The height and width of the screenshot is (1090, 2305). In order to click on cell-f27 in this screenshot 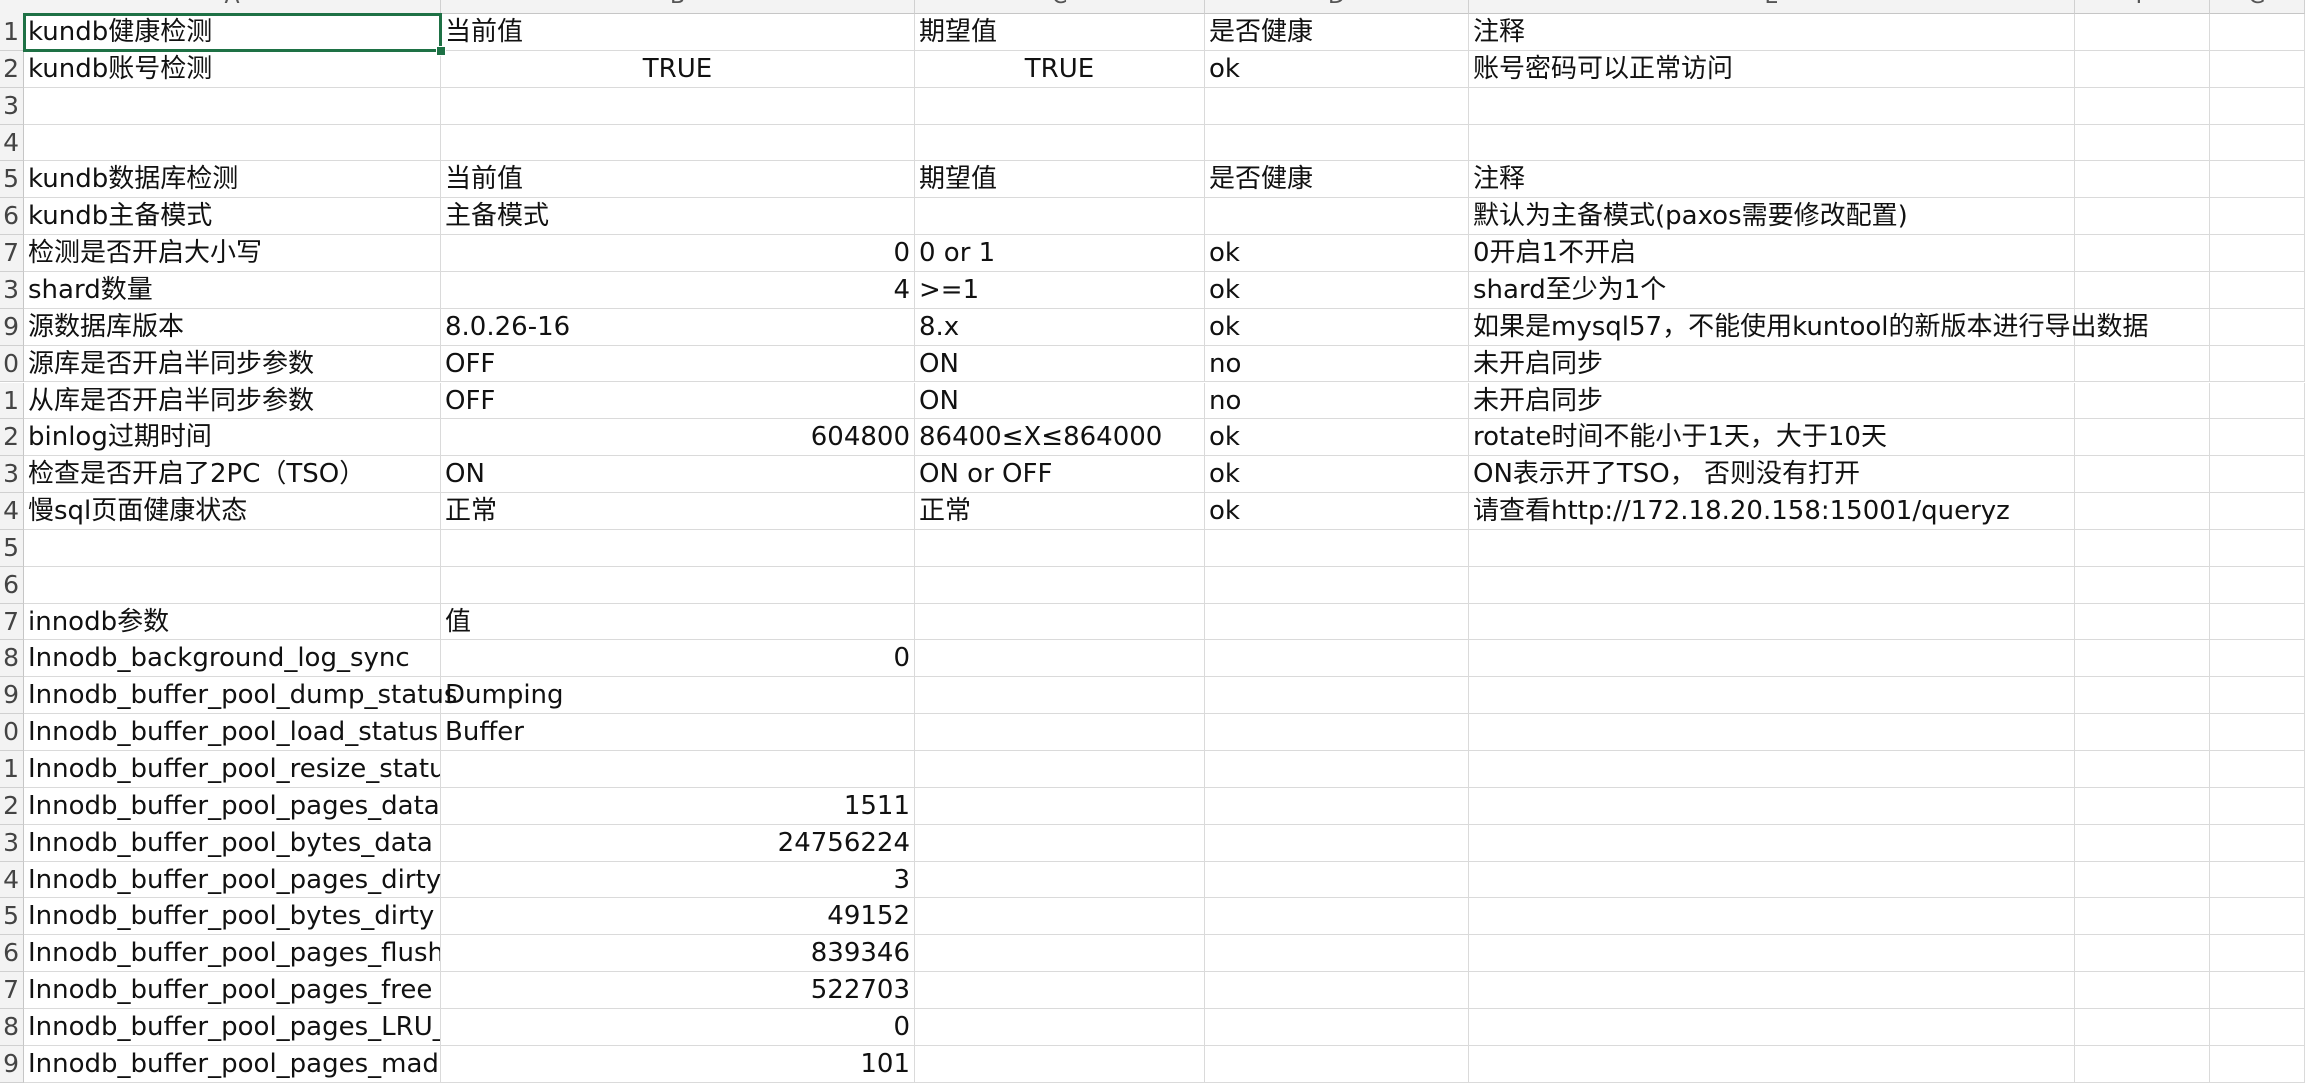, I will do `click(2142, 990)`.